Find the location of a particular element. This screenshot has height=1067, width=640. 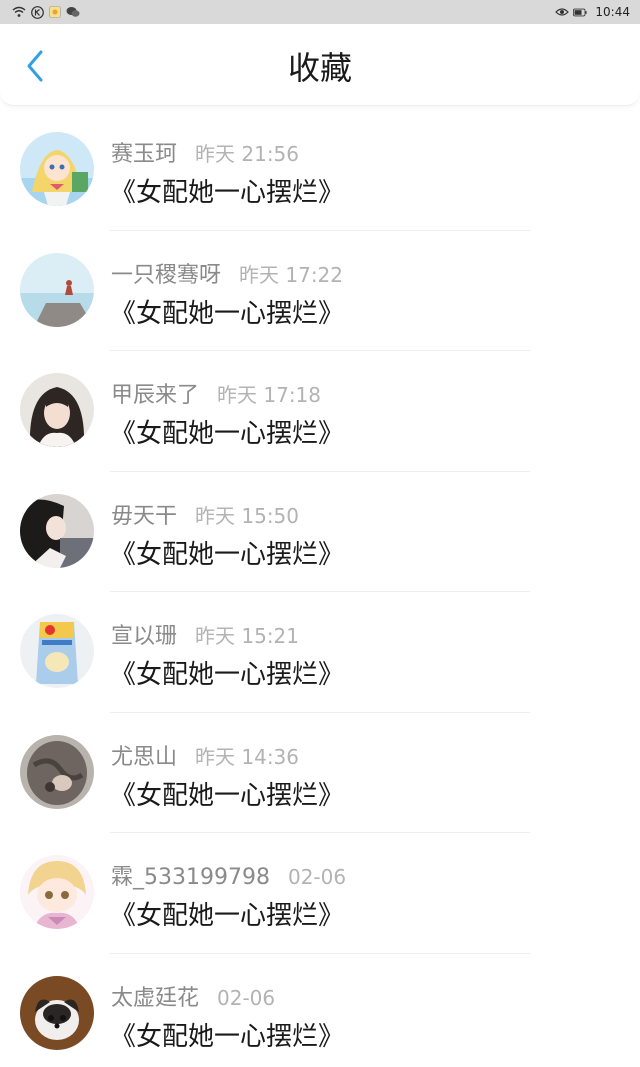

username: 霖_533199798 is located at coordinates (190, 877).